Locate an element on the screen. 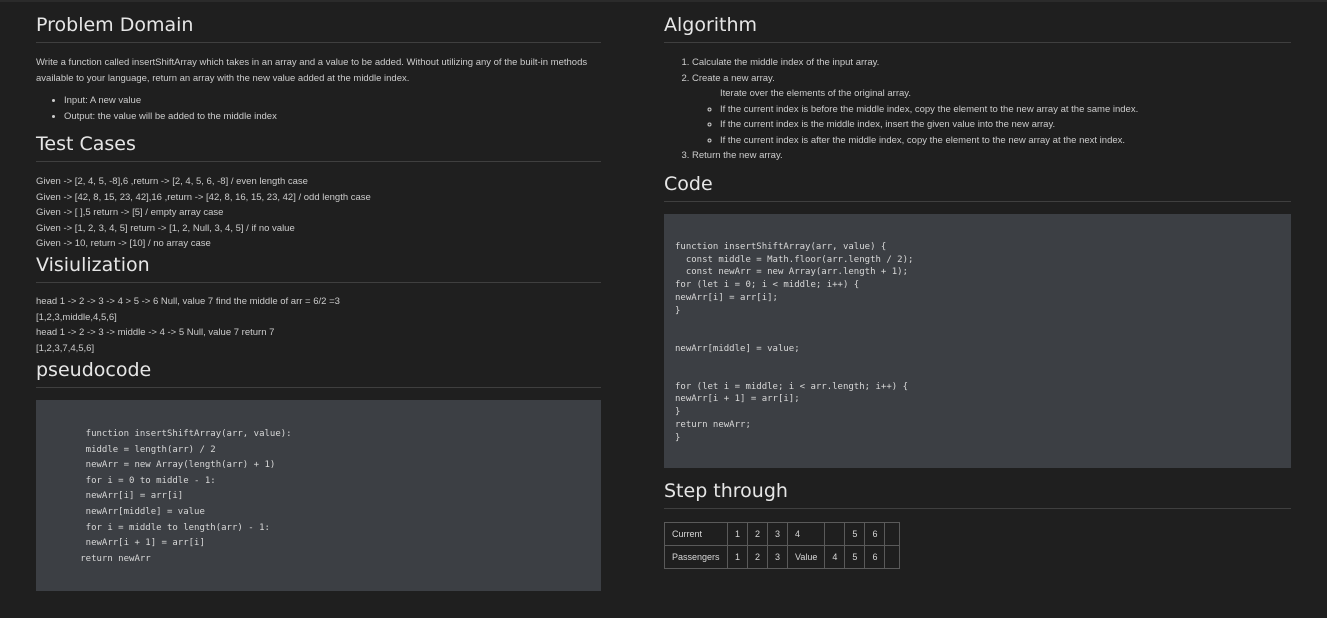 The width and height of the screenshot is (1327, 618). list-item: Input: A new value is located at coordinates (332, 101).